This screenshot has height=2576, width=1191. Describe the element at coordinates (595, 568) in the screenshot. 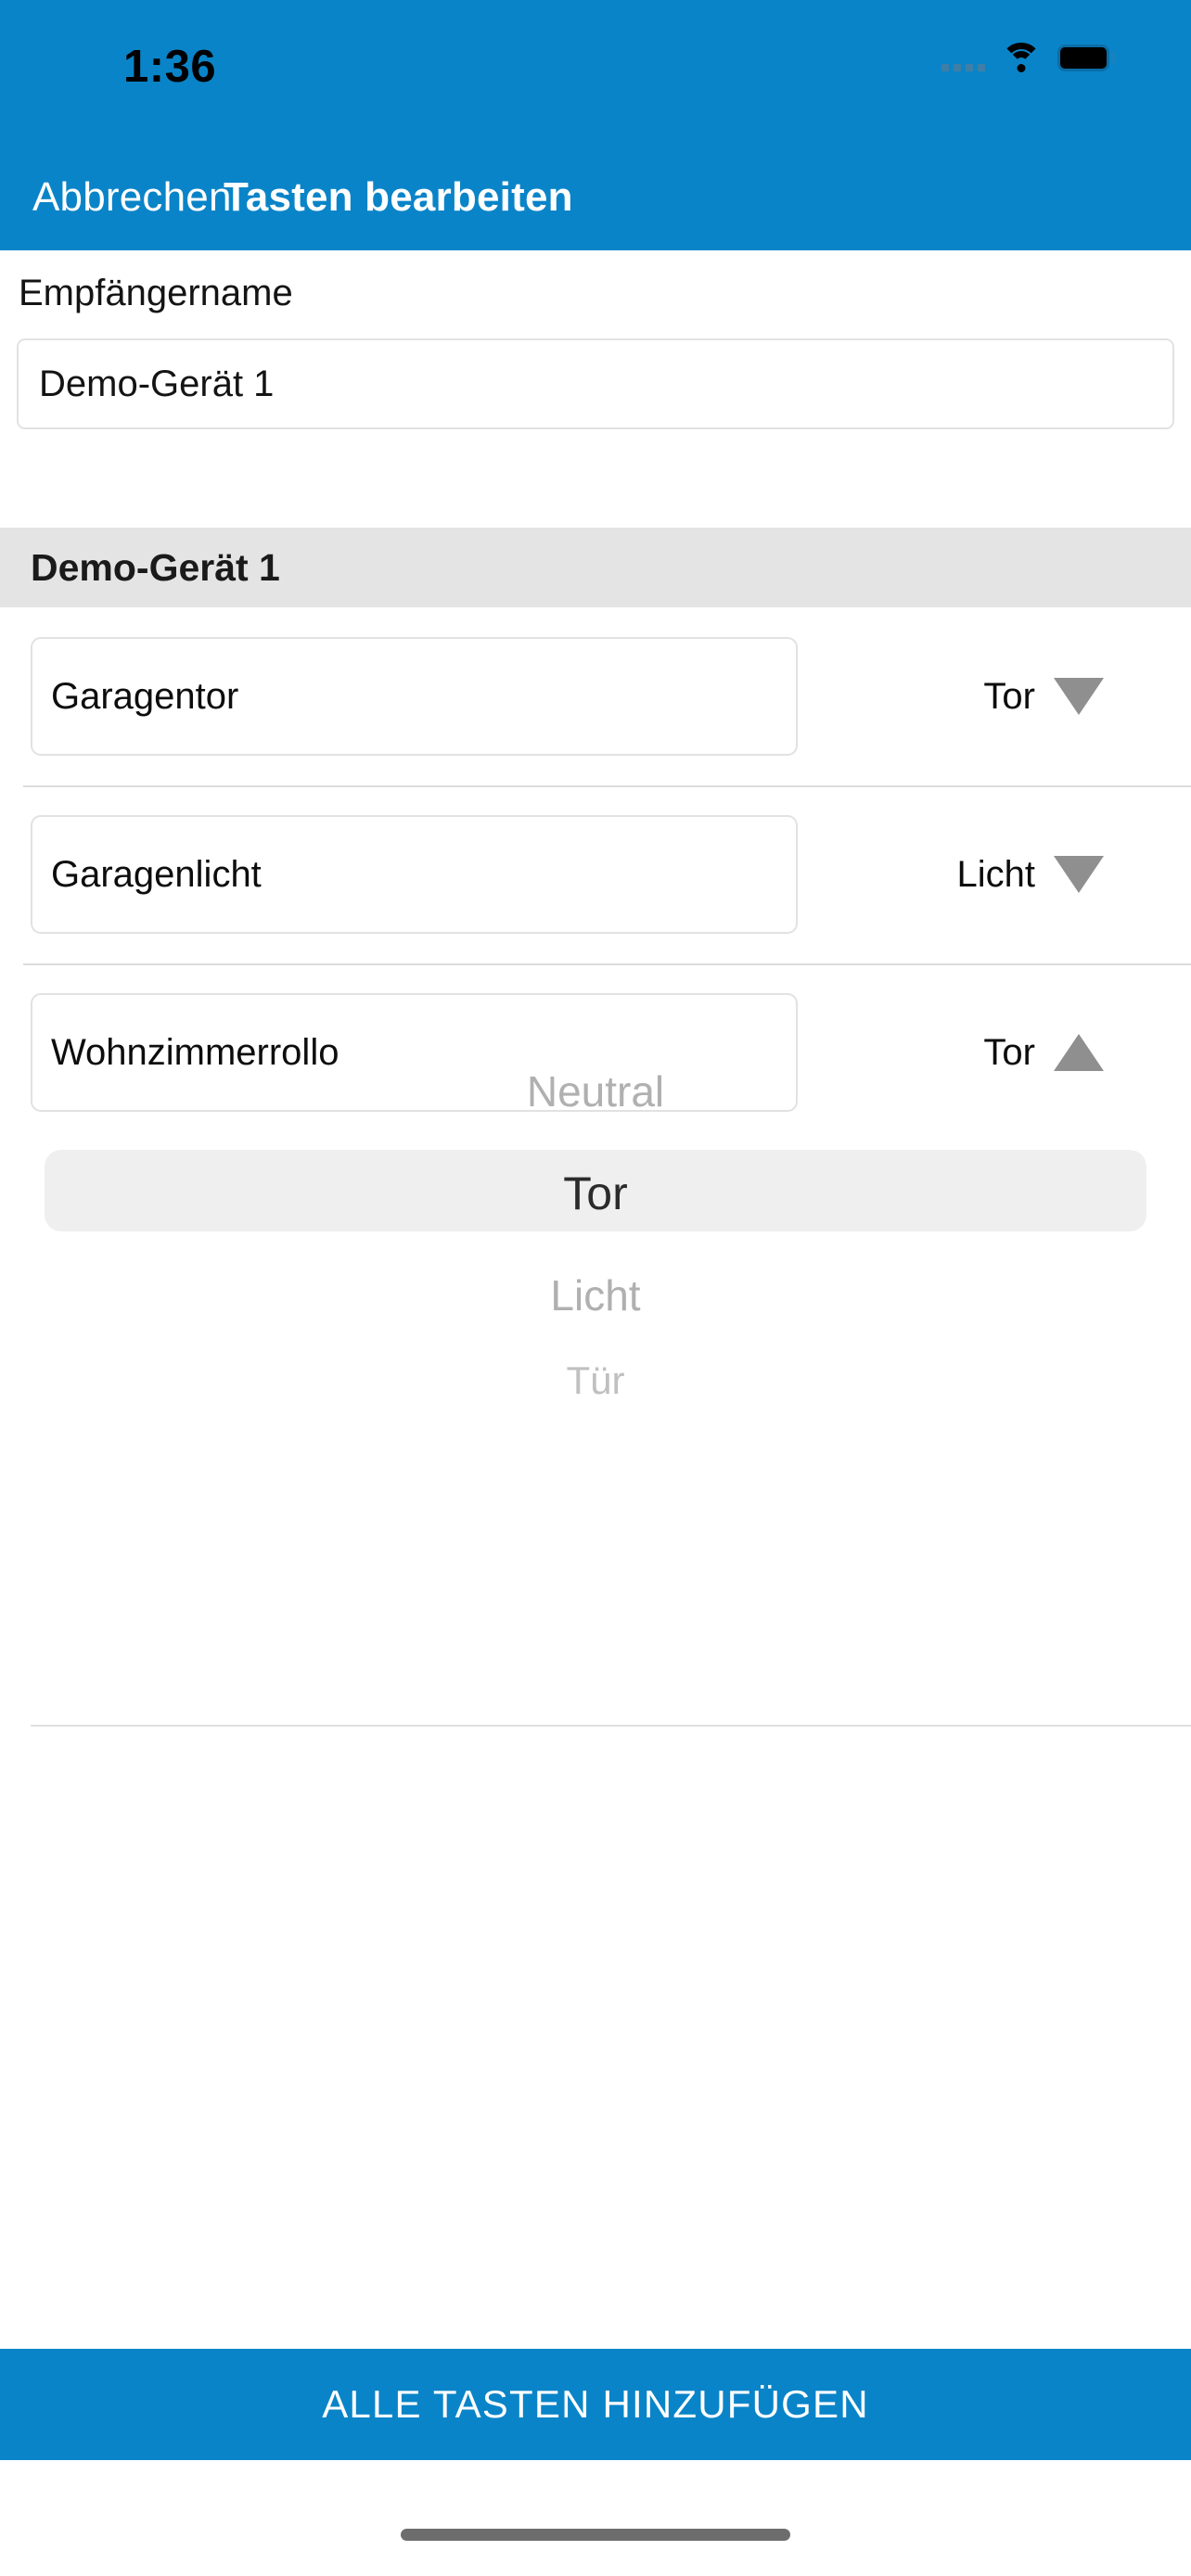

I see `section-header: Demo-Gerät 1` at that location.